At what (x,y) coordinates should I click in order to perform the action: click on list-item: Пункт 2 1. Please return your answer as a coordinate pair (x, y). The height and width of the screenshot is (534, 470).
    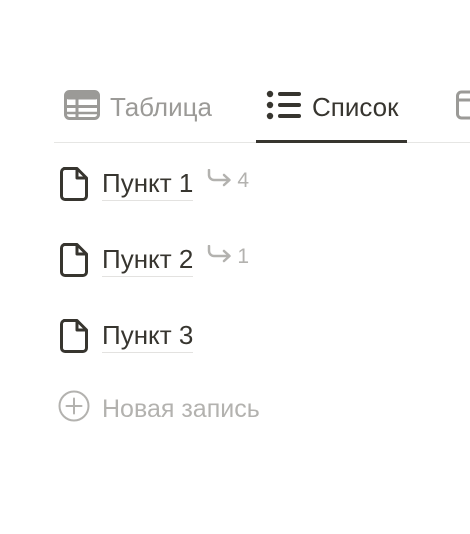
    Looking at the image, I should click on (153, 260).